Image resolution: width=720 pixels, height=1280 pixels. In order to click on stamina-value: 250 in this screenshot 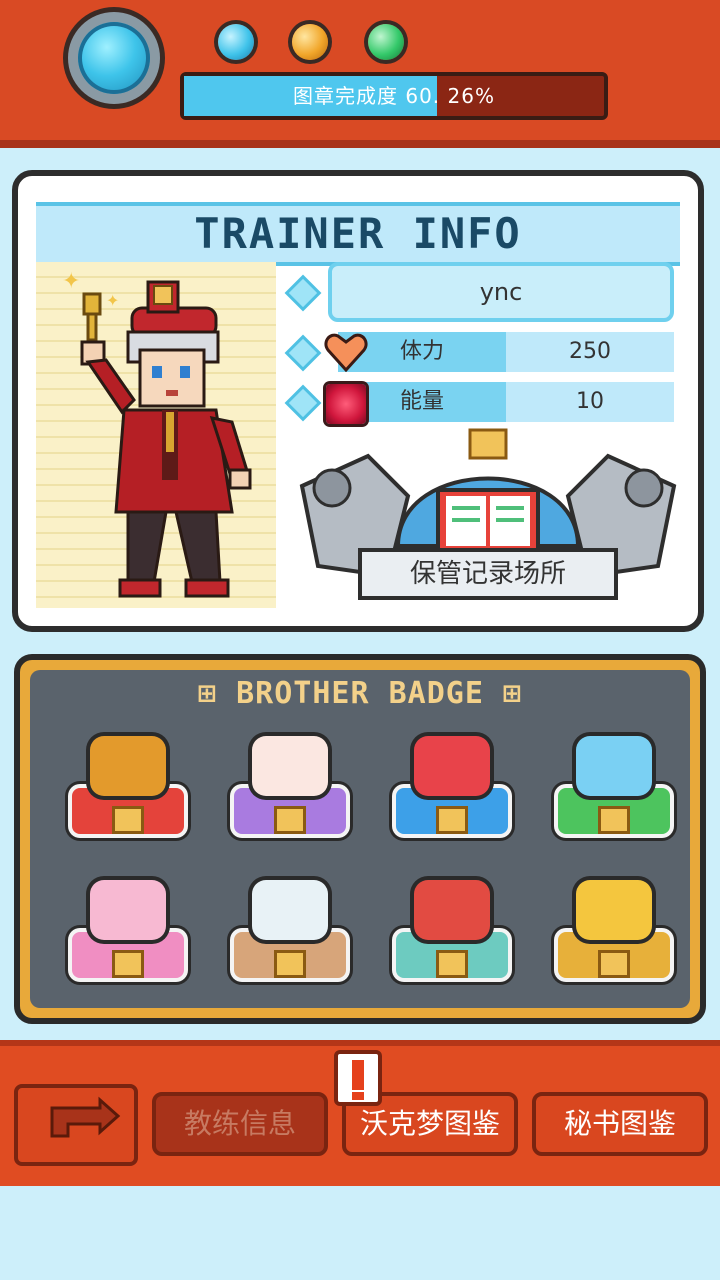, I will do `click(590, 351)`.